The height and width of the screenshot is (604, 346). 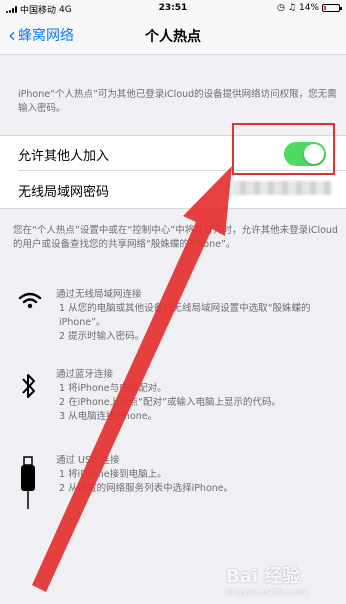 I want to click on watermark-sub: jingyan.baidu.com, so click(x=268, y=593).